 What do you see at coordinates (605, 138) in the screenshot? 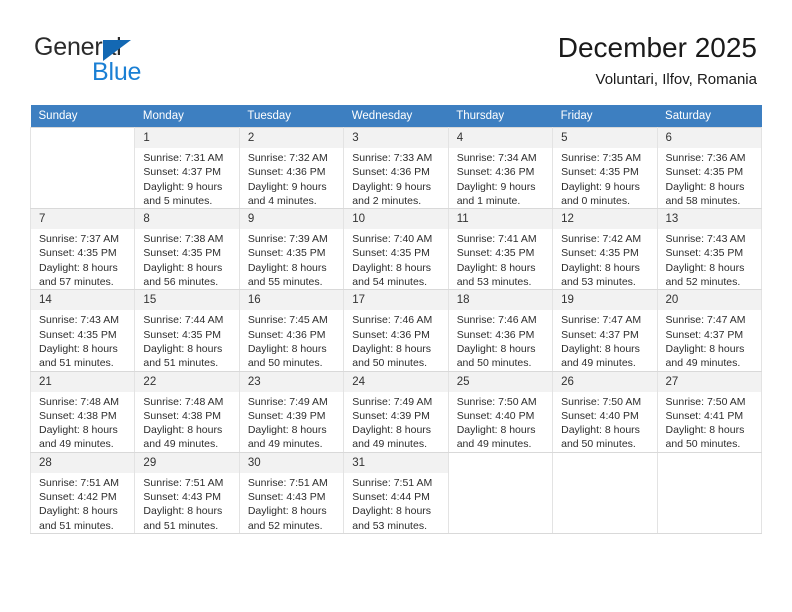
I see `day-number: 5` at bounding box center [605, 138].